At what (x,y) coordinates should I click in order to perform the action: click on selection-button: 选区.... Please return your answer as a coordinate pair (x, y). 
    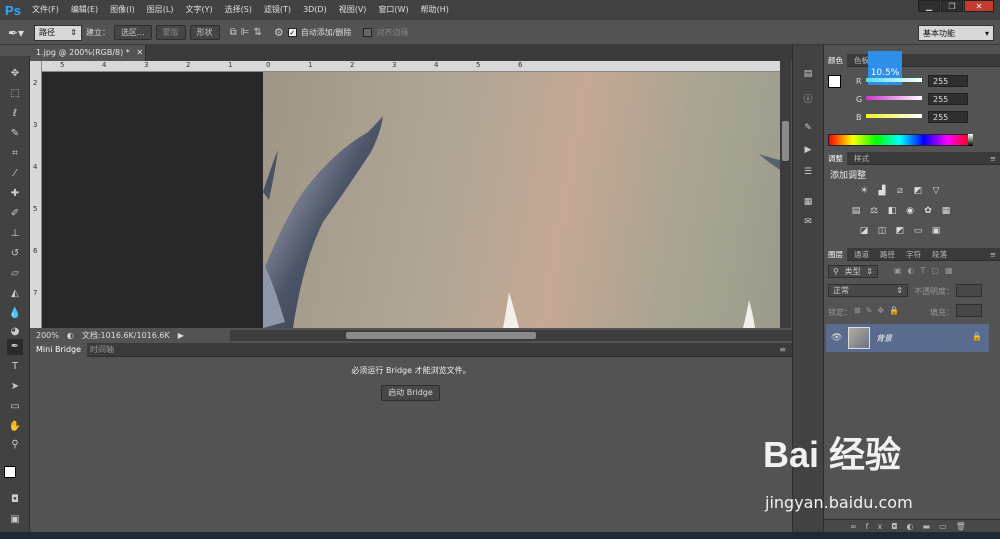
    Looking at the image, I should click on (133, 32).